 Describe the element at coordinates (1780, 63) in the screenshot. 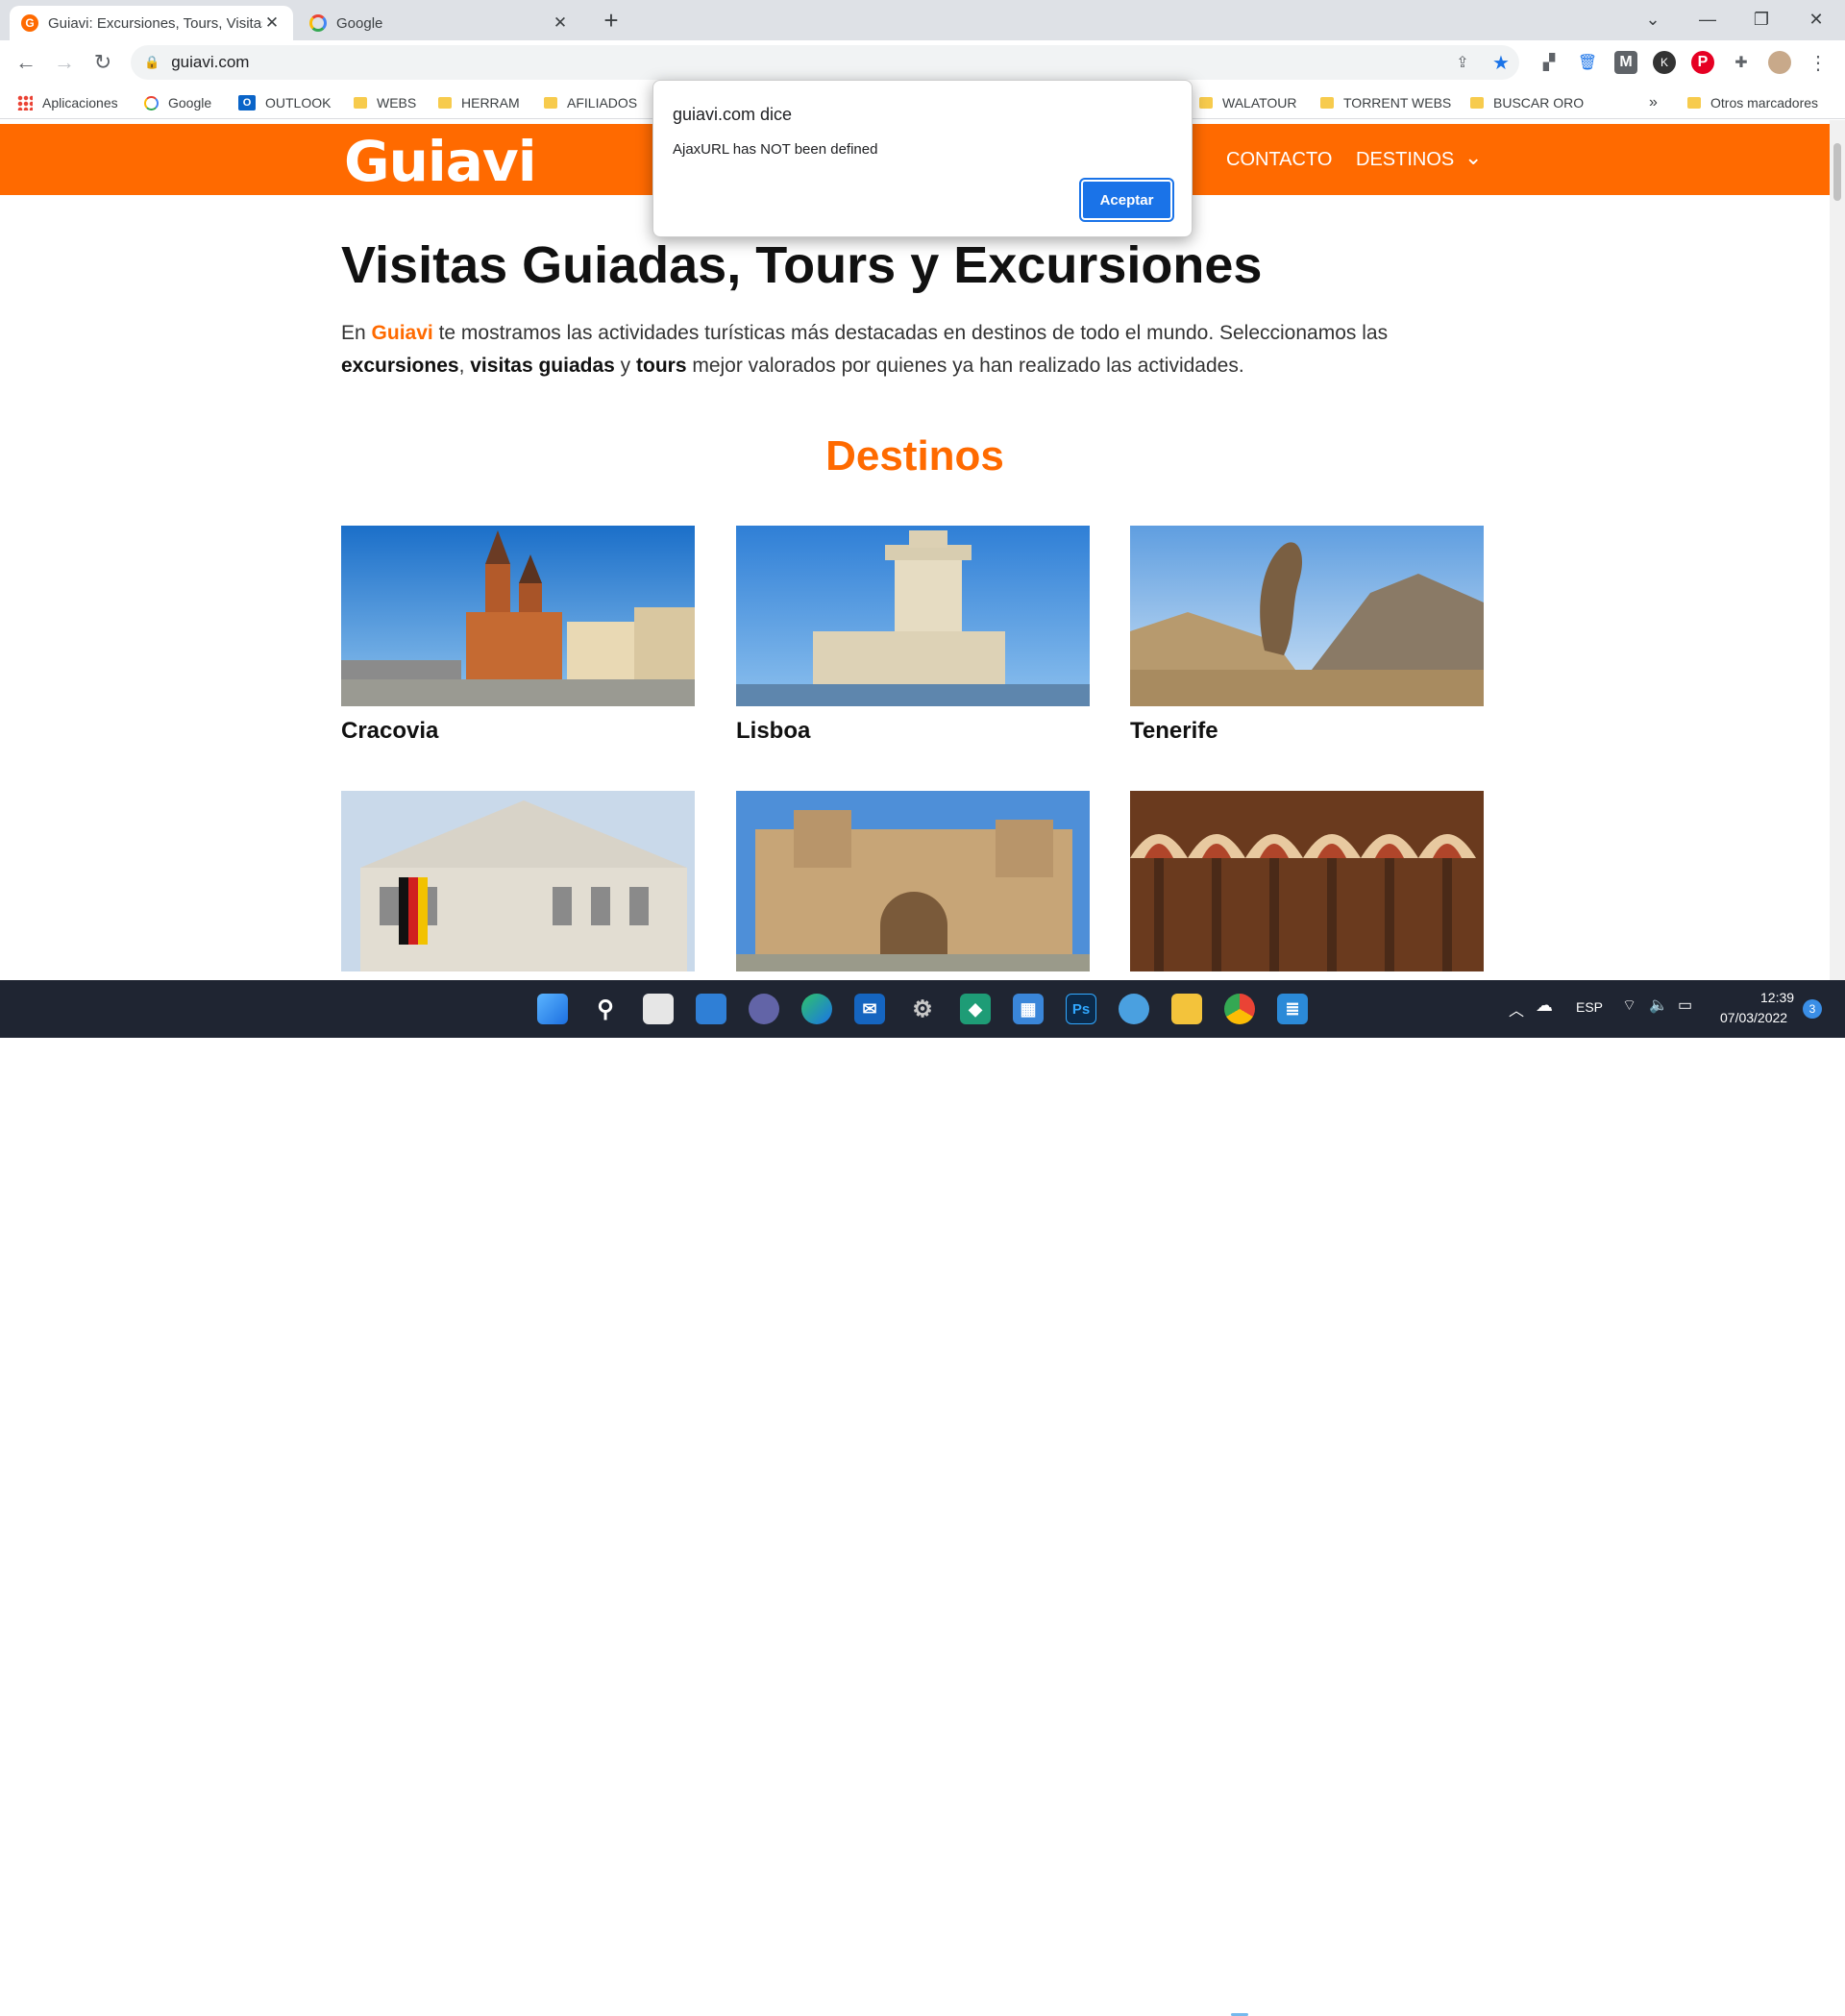

I see `avatar` at that location.